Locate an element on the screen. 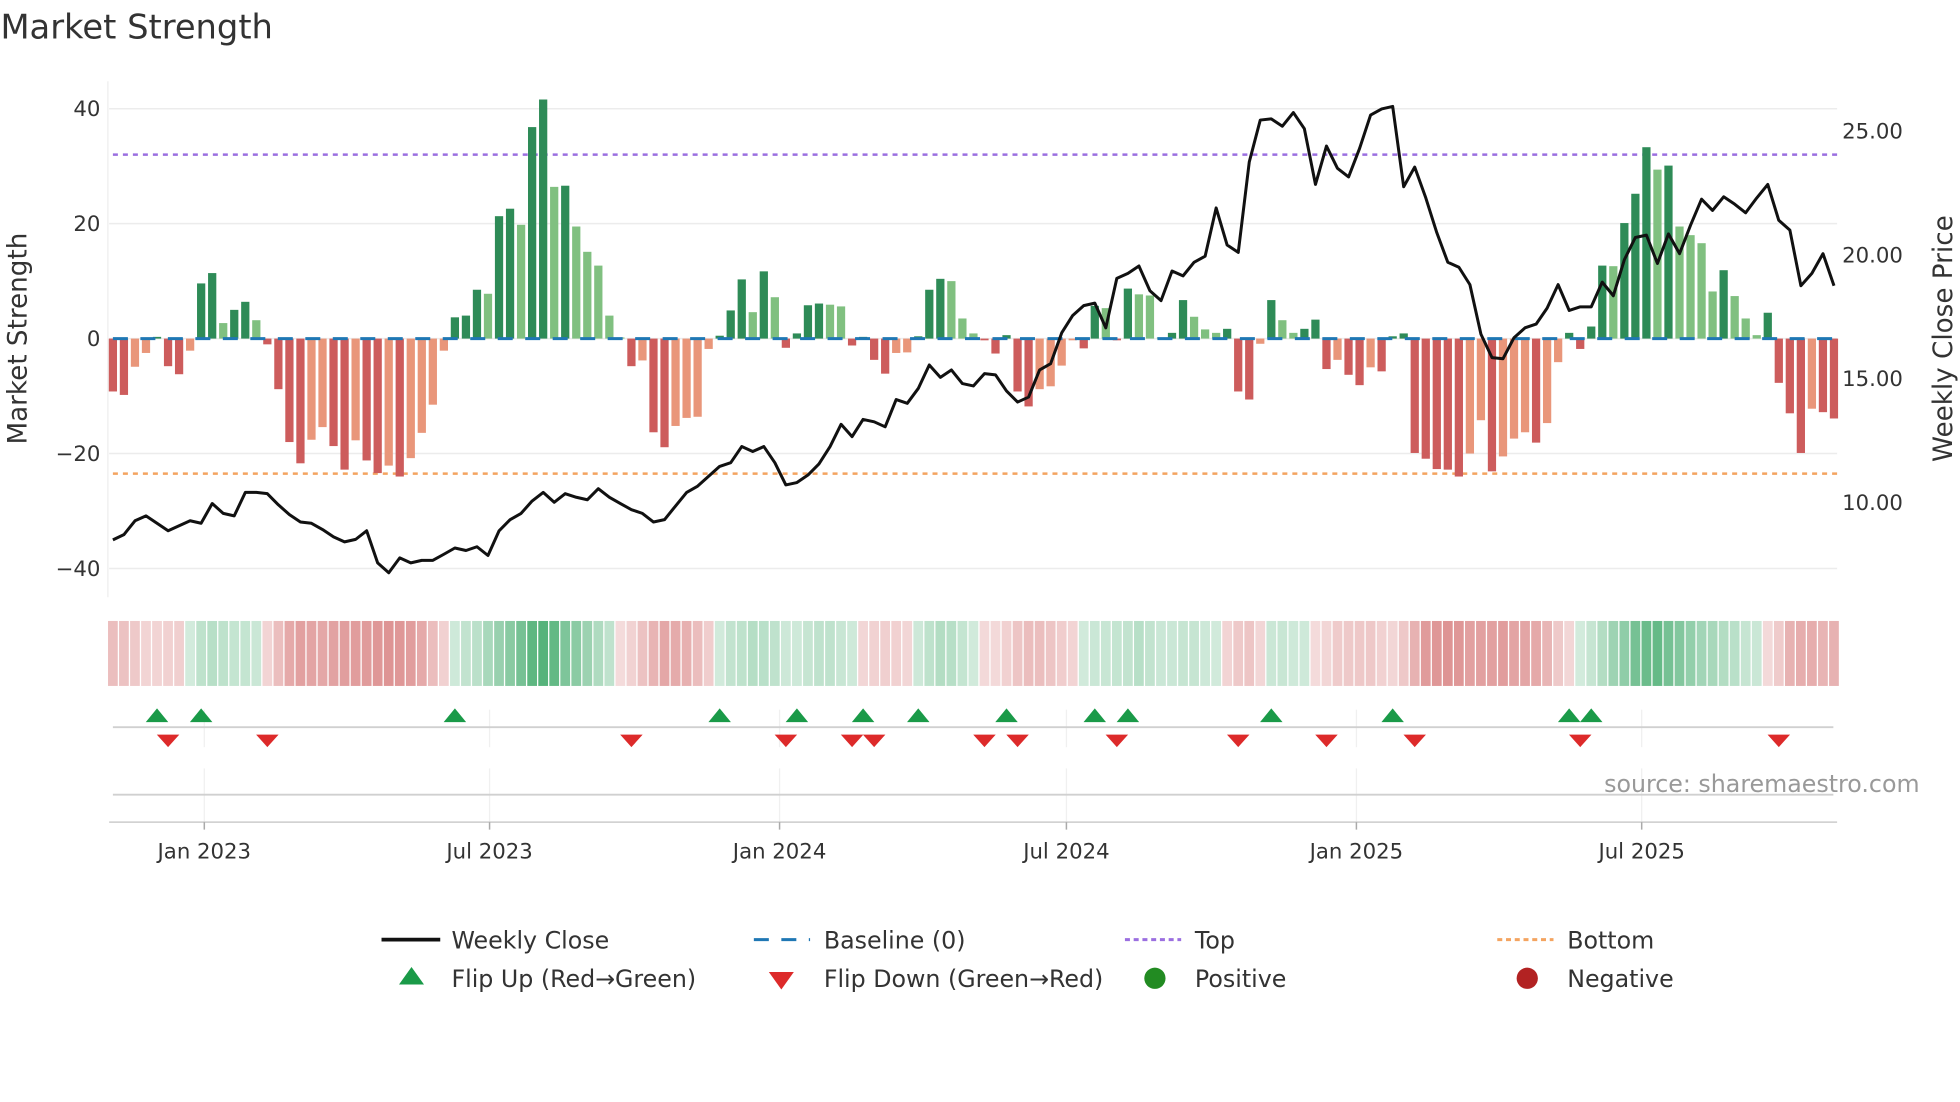 The width and height of the screenshot is (1960, 1102). y-tick-label-left: −40 is located at coordinates (78, 569).